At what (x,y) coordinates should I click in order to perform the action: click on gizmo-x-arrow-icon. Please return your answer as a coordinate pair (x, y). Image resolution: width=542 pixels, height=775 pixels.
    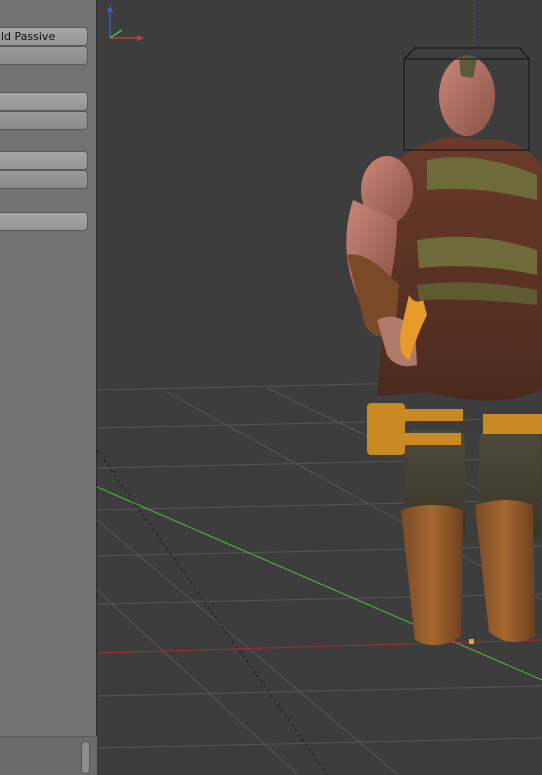
    Looking at the image, I should click on (140, 38).